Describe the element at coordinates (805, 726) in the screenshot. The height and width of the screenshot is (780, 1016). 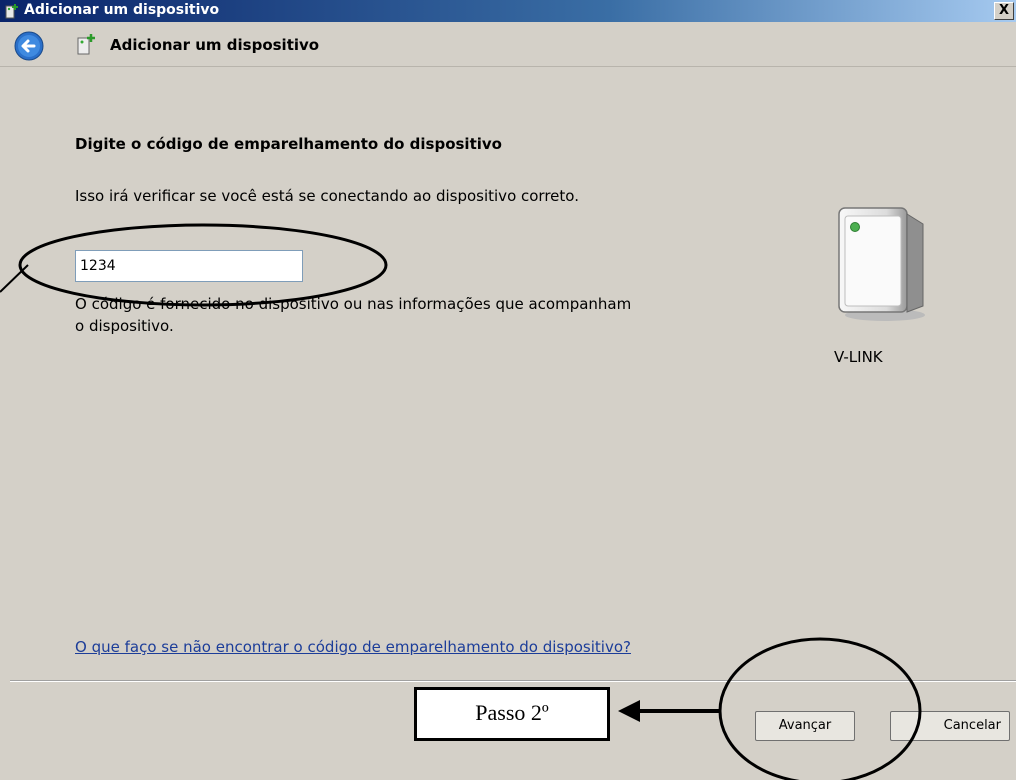
I see `next-button: Avançar` at that location.